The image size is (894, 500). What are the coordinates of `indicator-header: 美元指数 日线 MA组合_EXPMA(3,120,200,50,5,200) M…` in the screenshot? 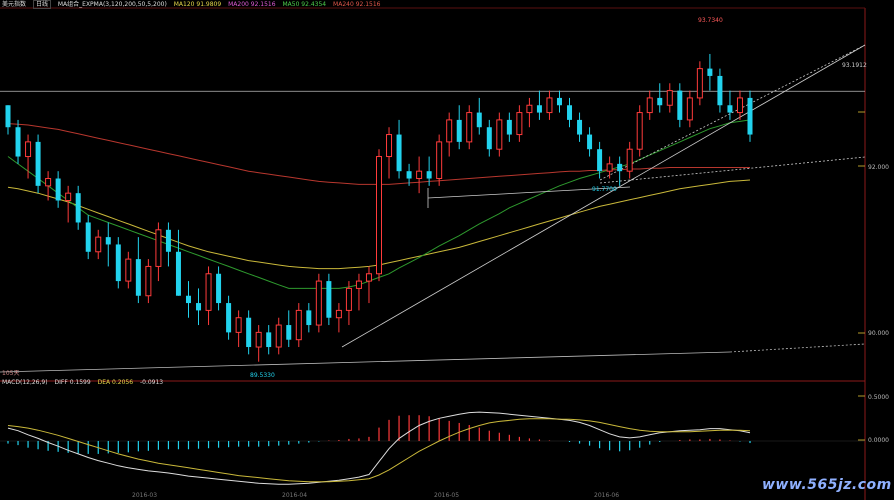 It's located at (194, 5).